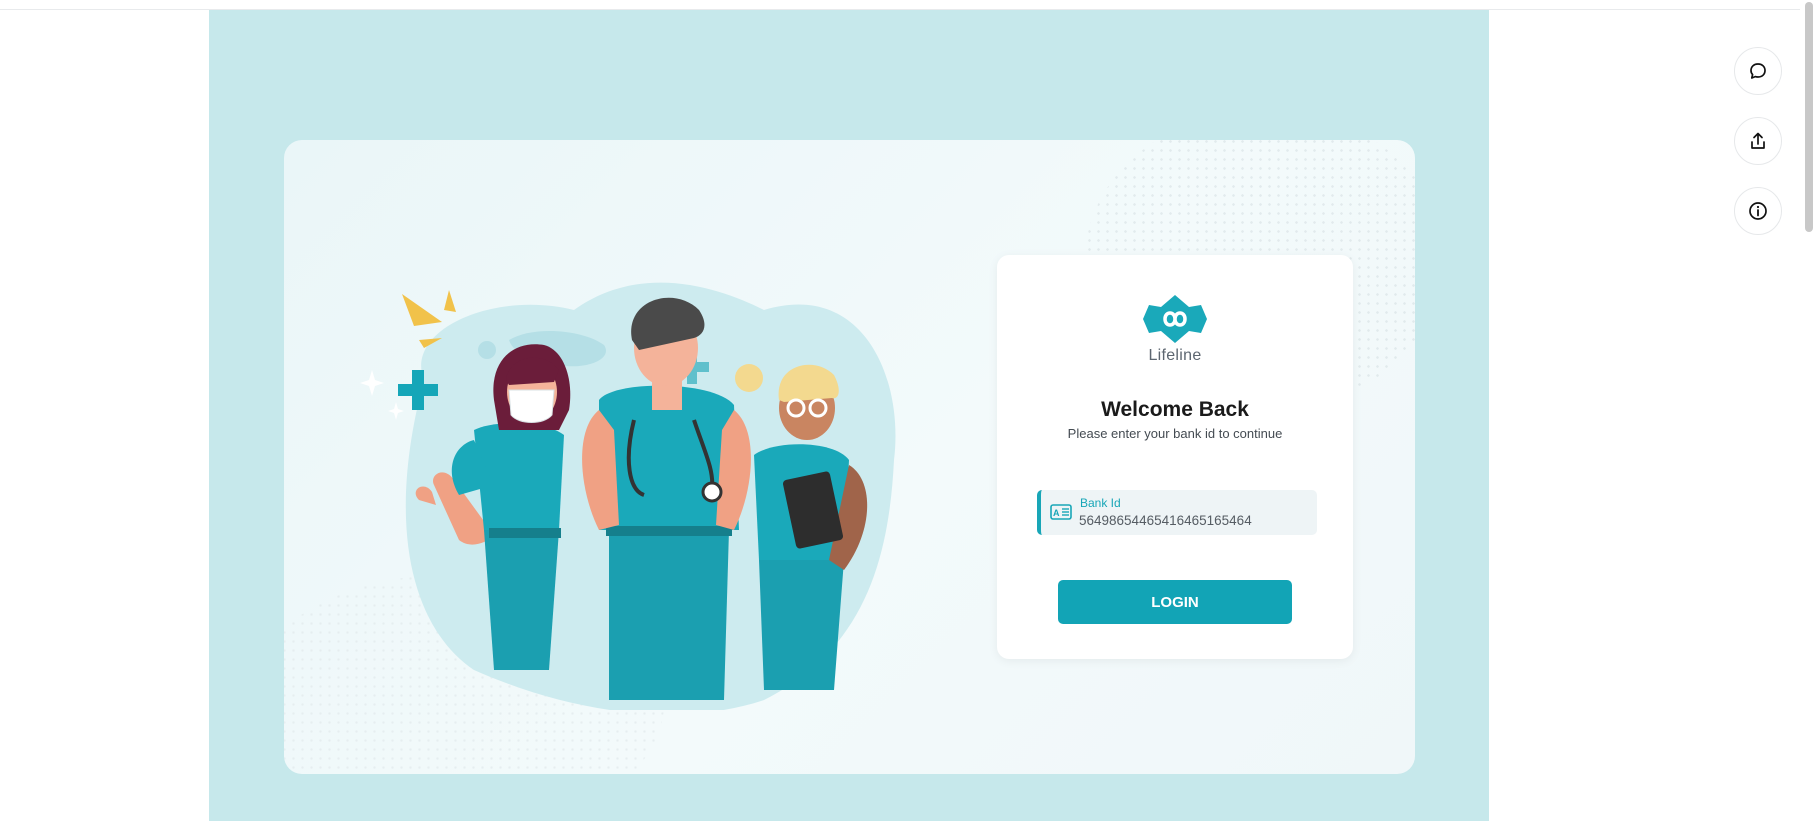  I want to click on bank-id-label: Bank Id, so click(1100, 503).